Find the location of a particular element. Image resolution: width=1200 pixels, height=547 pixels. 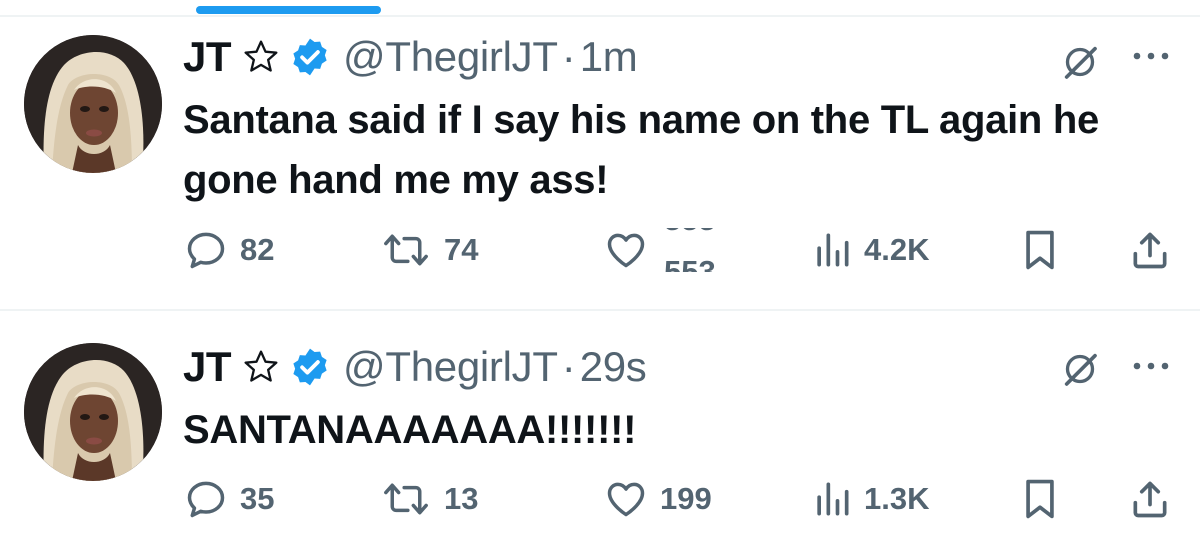

like-button: 199 is located at coordinates (658, 499).